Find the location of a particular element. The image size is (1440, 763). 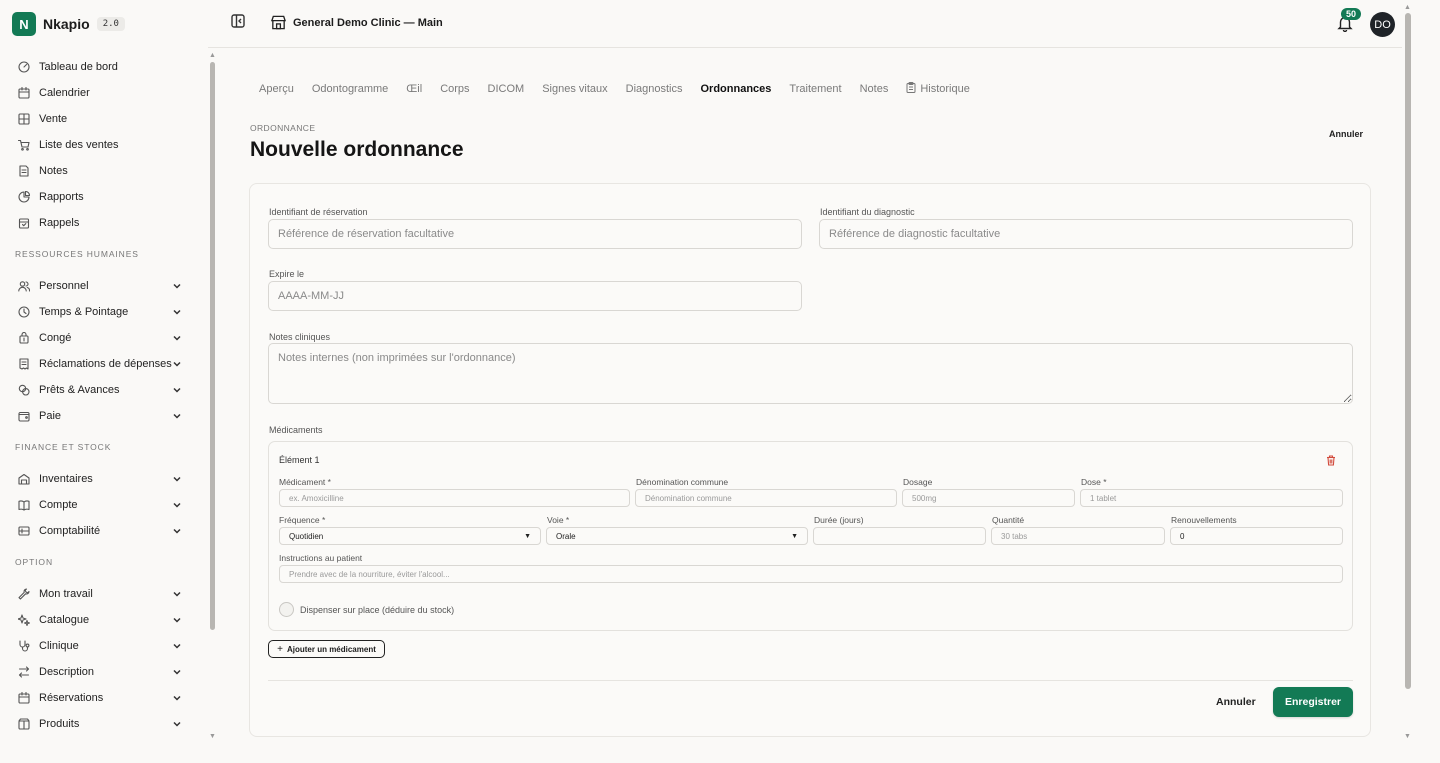

main-scrollbar is located at coordinates (1408, 351).